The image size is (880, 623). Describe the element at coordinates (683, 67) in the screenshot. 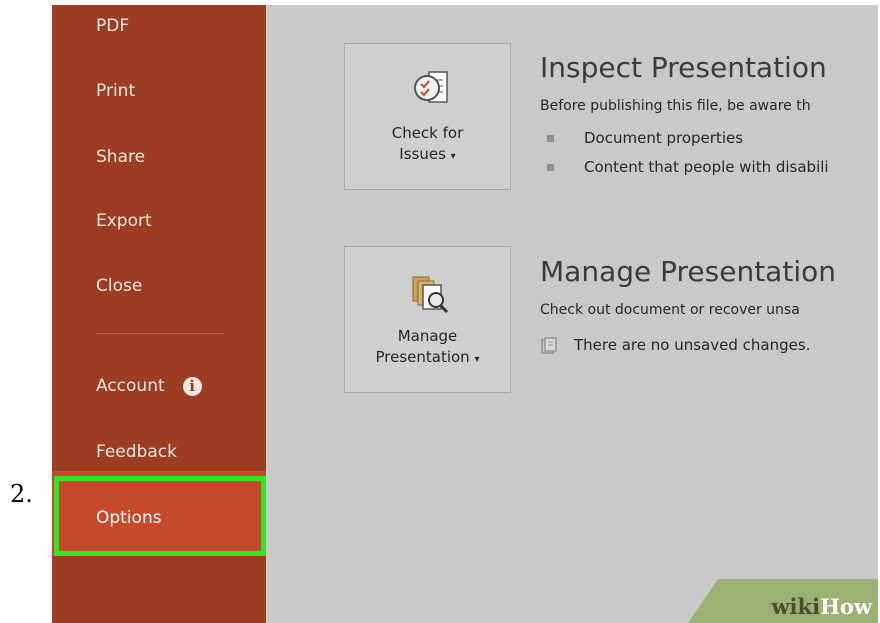

I see `inspect-title: Inspect Presentation` at that location.